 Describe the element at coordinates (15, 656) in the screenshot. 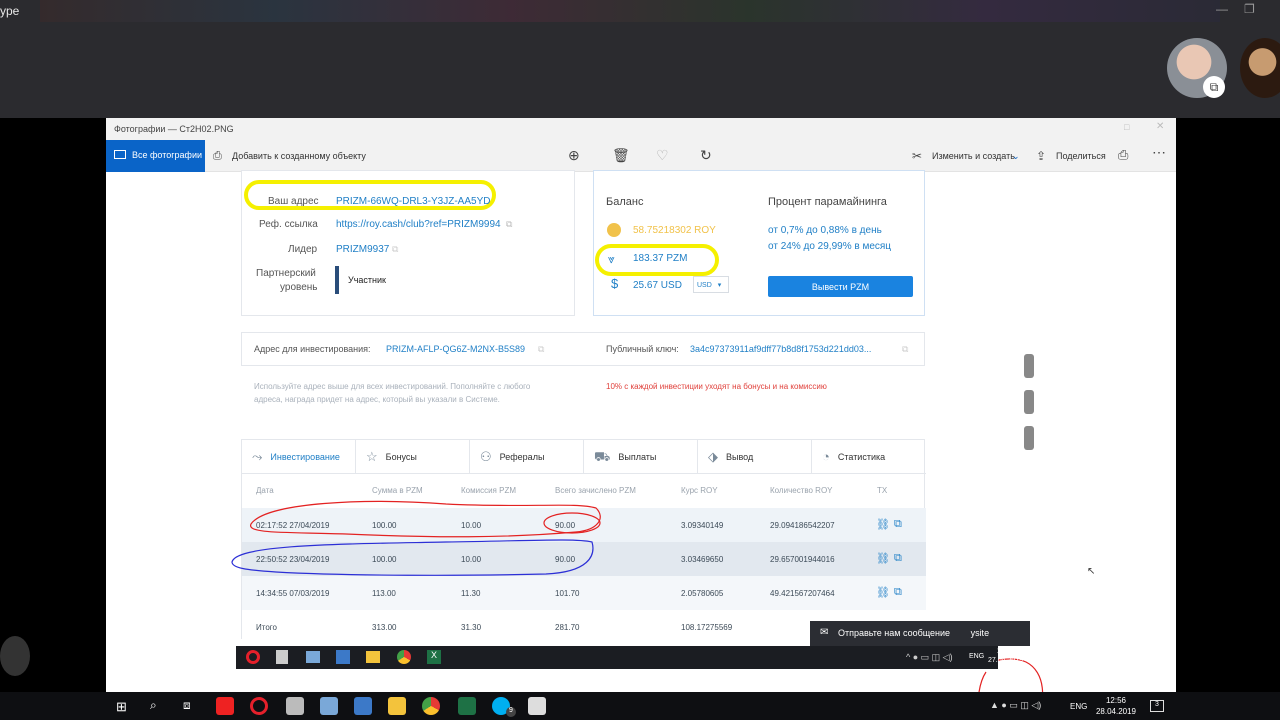

I see `skype-logo` at that location.